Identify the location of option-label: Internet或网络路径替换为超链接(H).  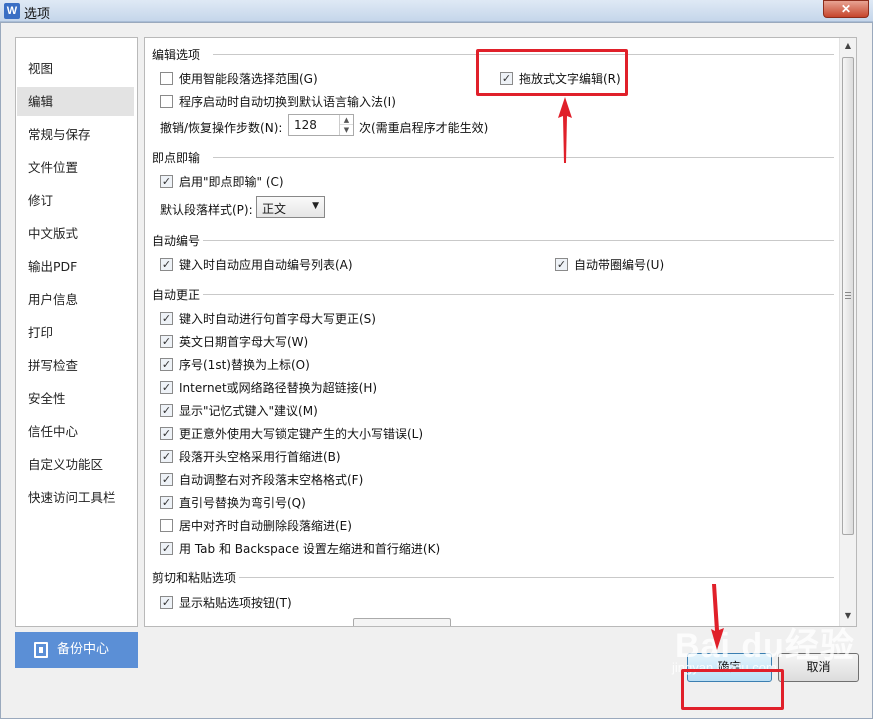
(278, 387).